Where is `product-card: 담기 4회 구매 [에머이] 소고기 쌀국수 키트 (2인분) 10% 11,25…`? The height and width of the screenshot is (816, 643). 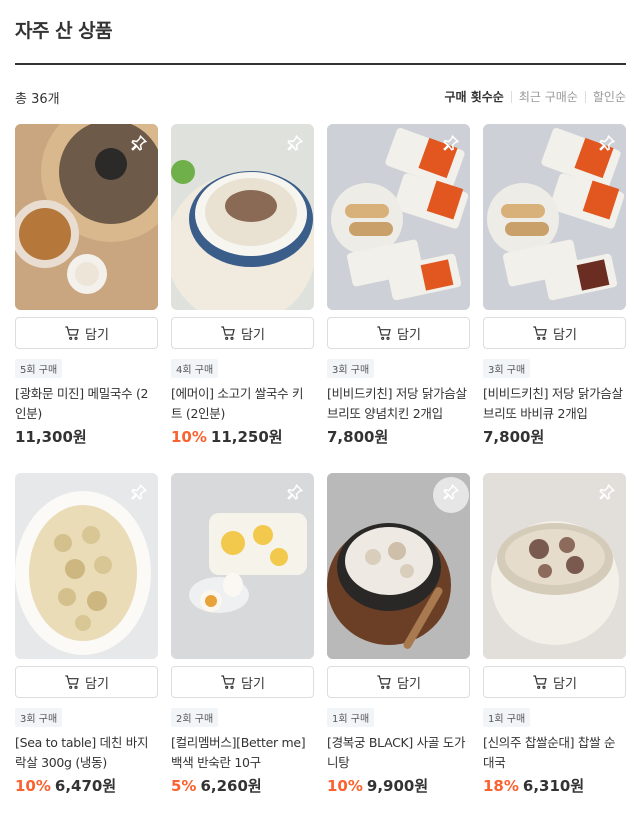 product-card: 담기 4회 구매 [에머이] 소고기 쌀국수 키트 (2인분) 10% 11,25… is located at coordinates (242, 285).